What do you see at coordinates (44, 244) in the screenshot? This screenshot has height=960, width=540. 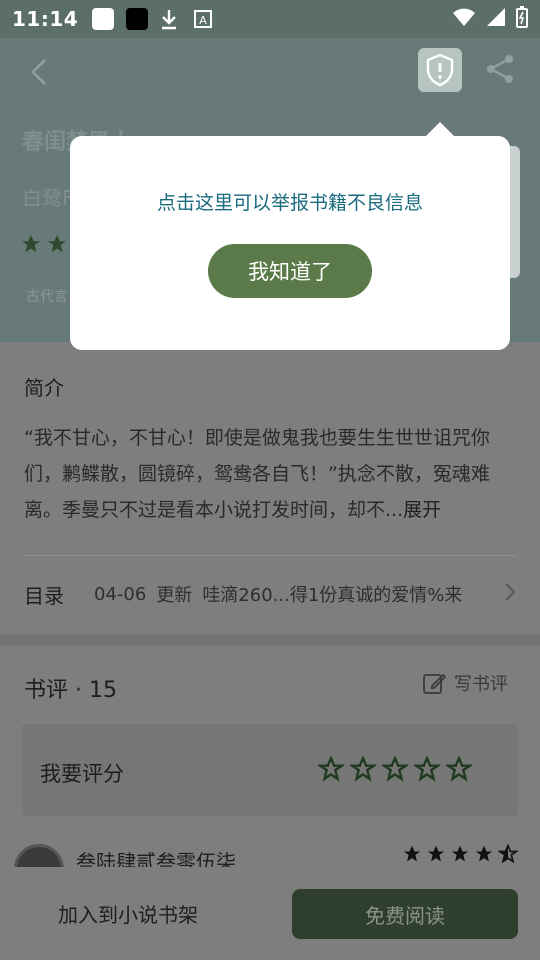 I see `book-rating-stars` at bounding box center [44, 244].